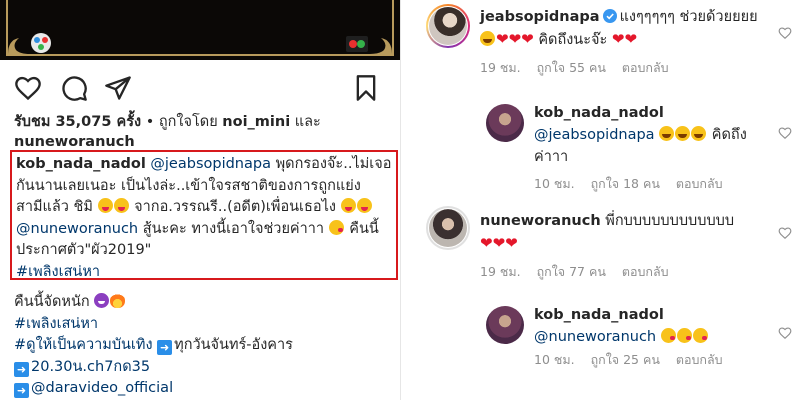 This screenshot has height=400, width=800. Describe the element at coordinates (500, 67) in the screenshot. I see `comment-time: 19 ชม.` at that location.